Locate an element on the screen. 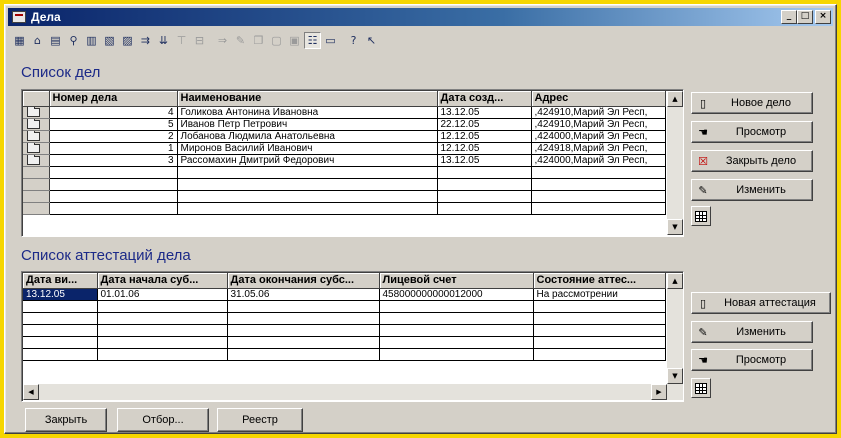  case-table-button is located at coordinates (701, 216).